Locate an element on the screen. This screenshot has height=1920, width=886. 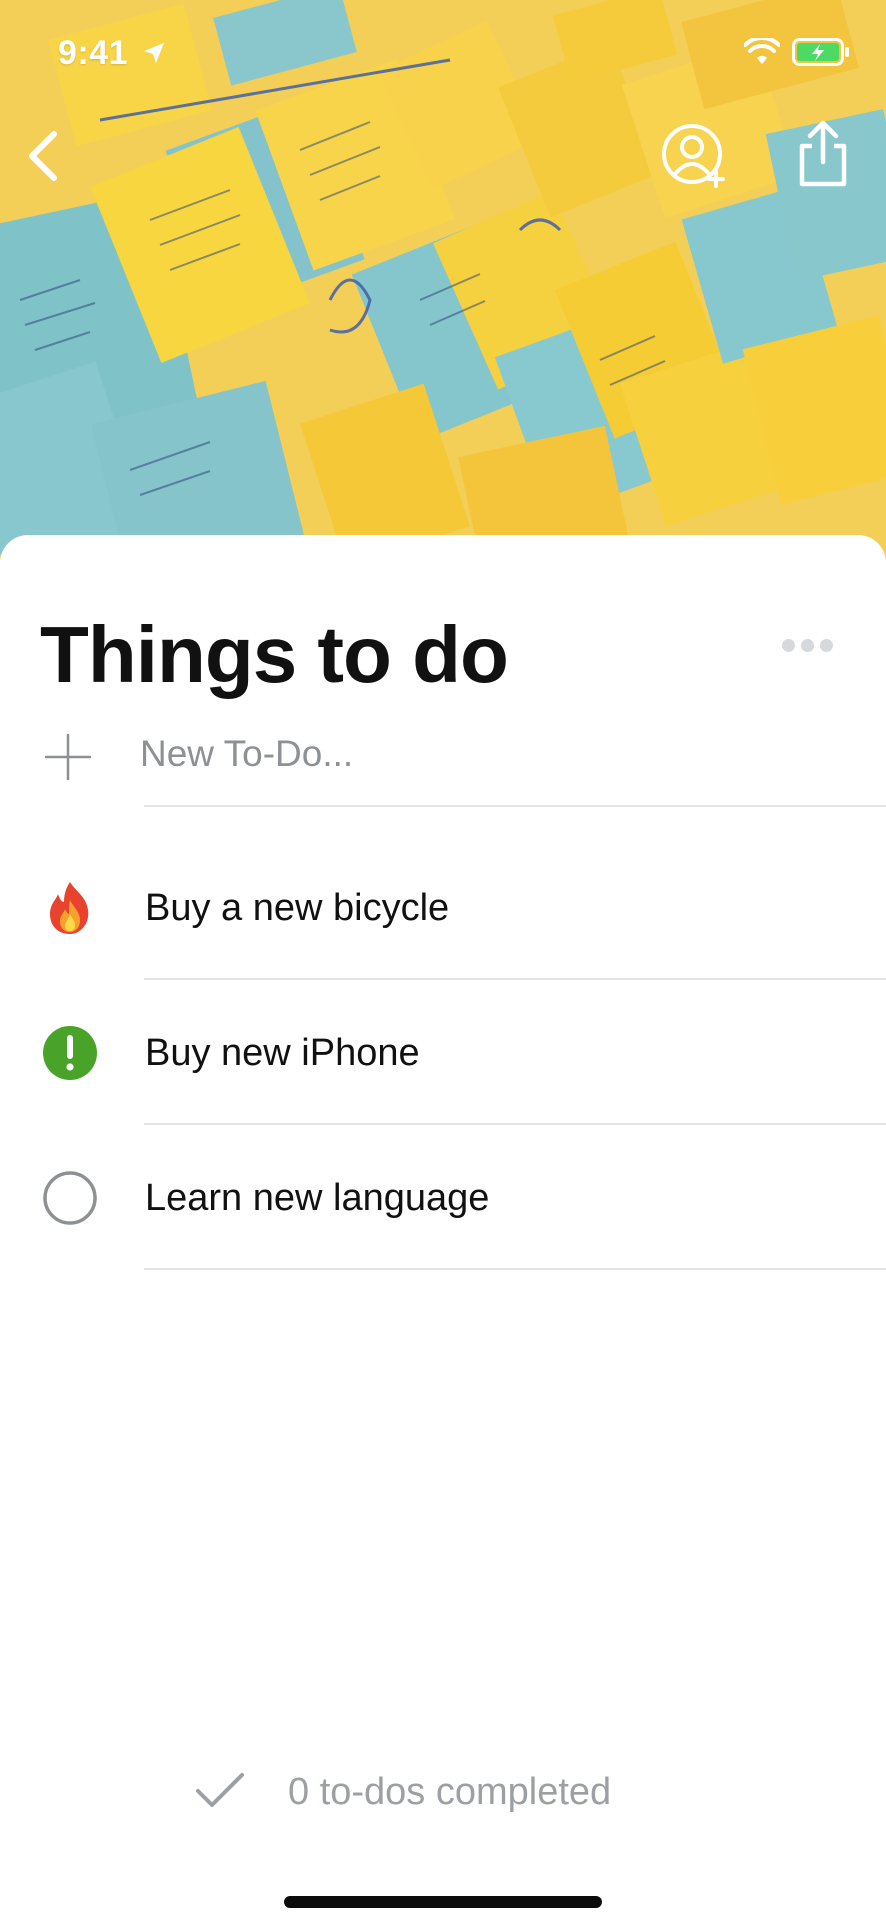
new-todo-row is located at coordinates (443, 757).